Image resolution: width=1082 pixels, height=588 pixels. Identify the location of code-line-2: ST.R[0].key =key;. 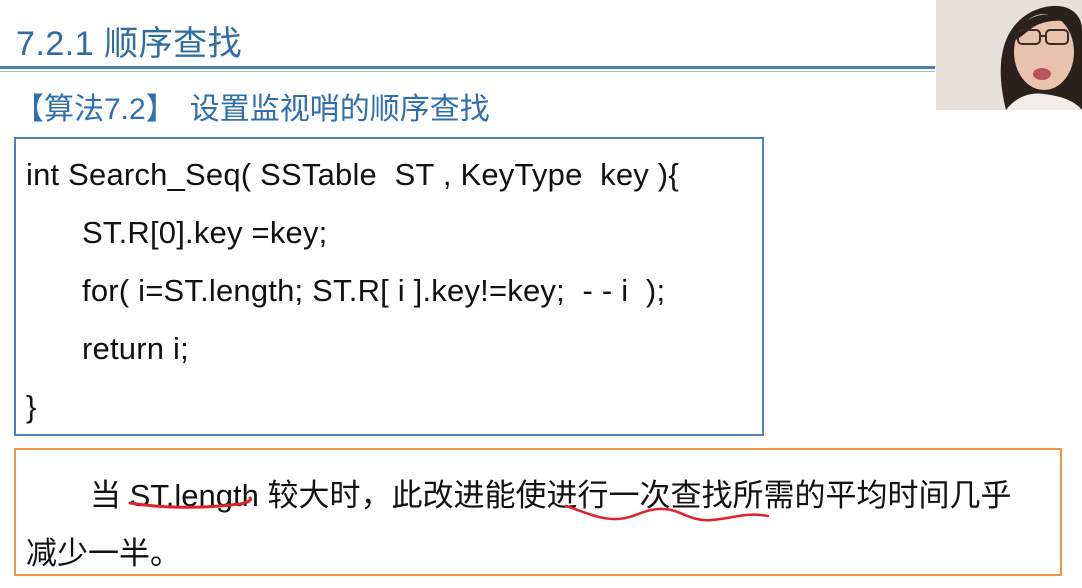
(205, 232).